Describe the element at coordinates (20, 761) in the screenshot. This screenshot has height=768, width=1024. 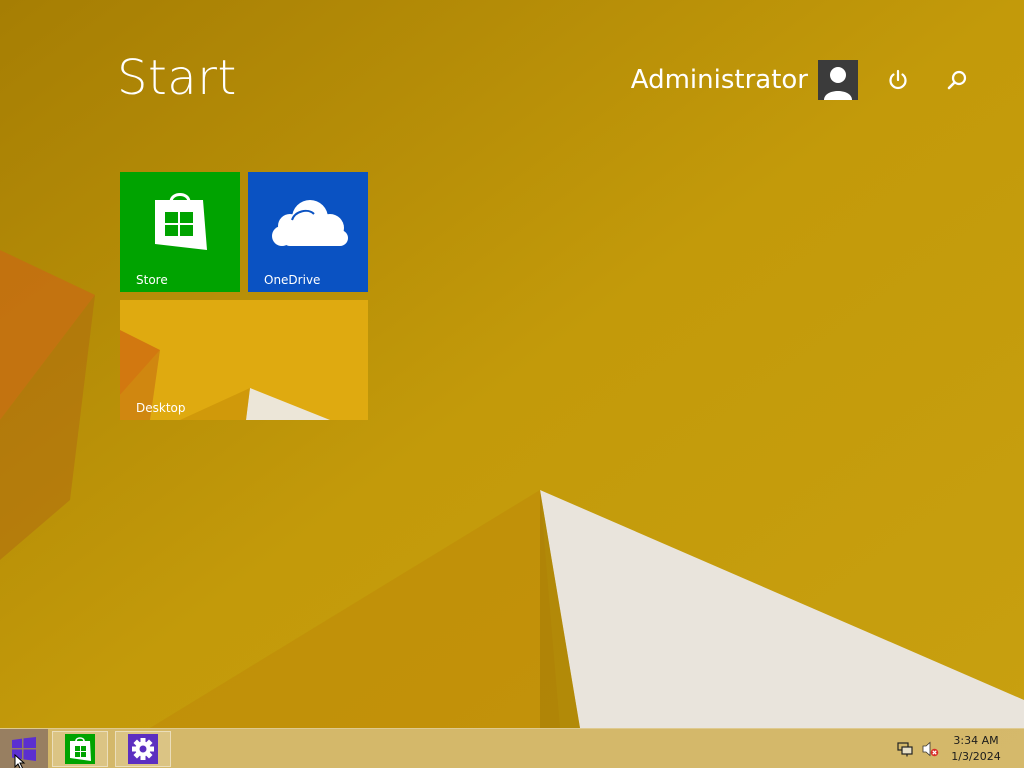
I see `mouse-cursor-icon` at that location.